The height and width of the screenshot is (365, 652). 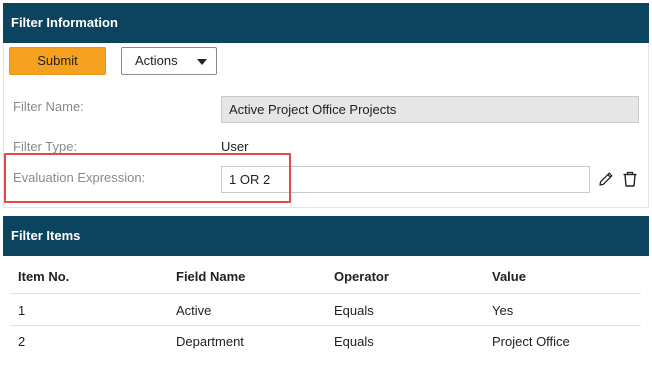 What do you see at coordinates (361, 276) in the screenshot?
I see `column-header-operator: Operator` at bounding box center [361, 276].